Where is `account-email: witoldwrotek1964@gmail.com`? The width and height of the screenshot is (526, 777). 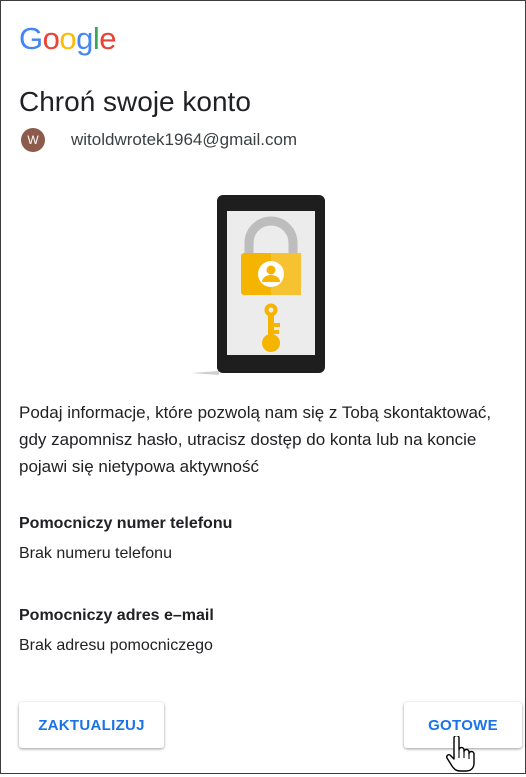
account-email: witoldwrotek1964@gmail.com is located at coordinates (184, 139).